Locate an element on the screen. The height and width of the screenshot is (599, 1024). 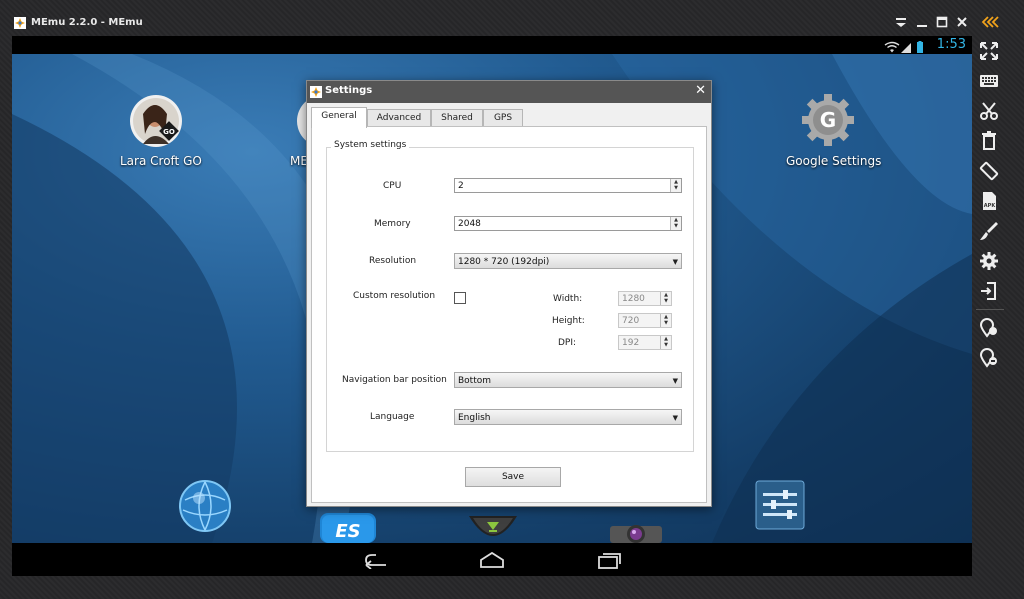
width-label: Width: is located at coordinates (568, 299).